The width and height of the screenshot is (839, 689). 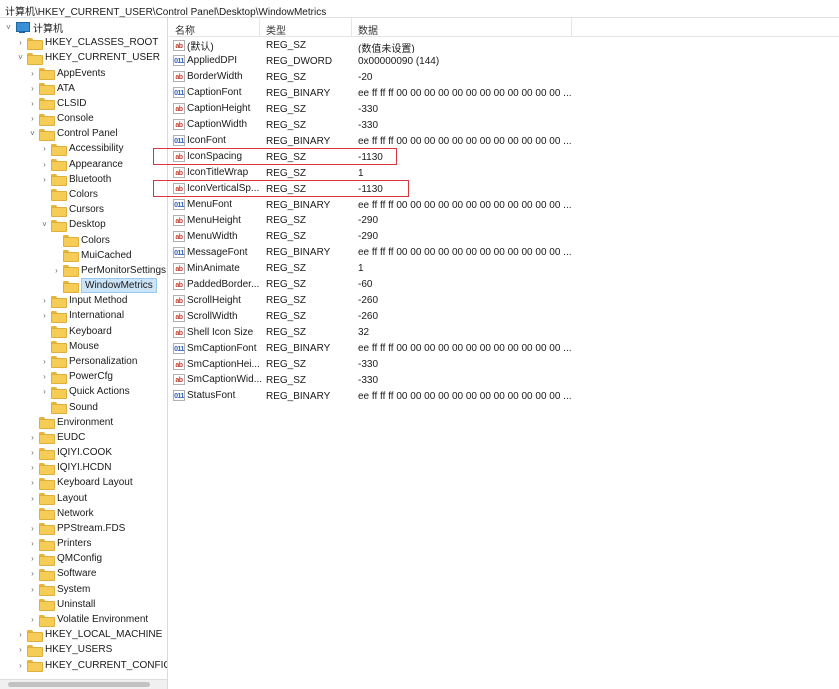 I want to click on tree-item: ˅ Control Panel, so click(x=73, y=133).